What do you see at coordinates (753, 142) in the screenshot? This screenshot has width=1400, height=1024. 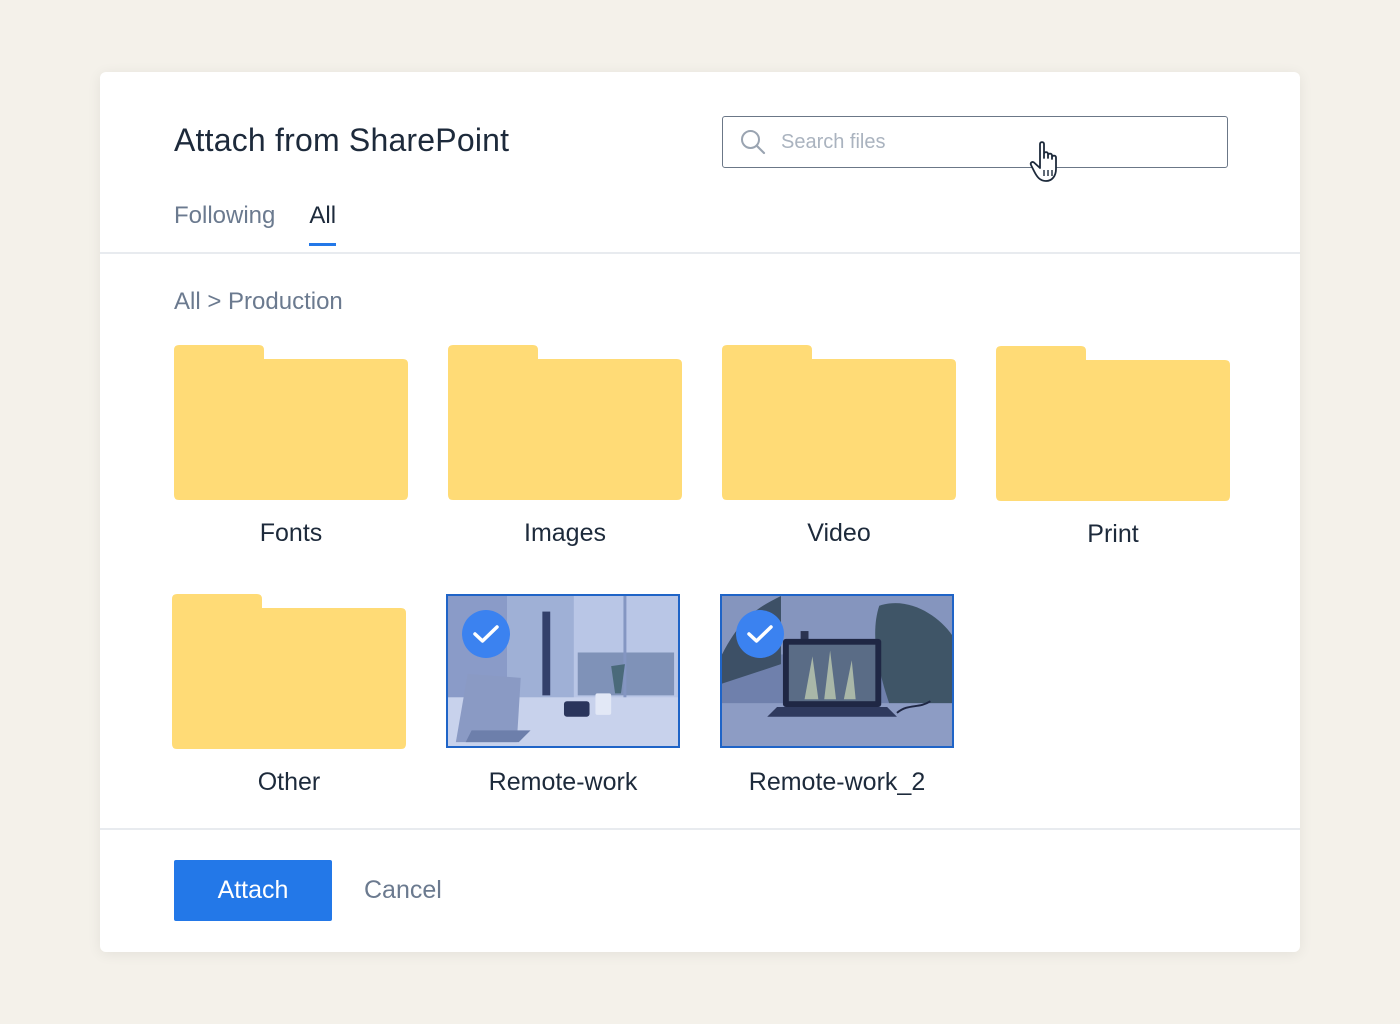 I see `search-icon` at bounding box center [753, 142].